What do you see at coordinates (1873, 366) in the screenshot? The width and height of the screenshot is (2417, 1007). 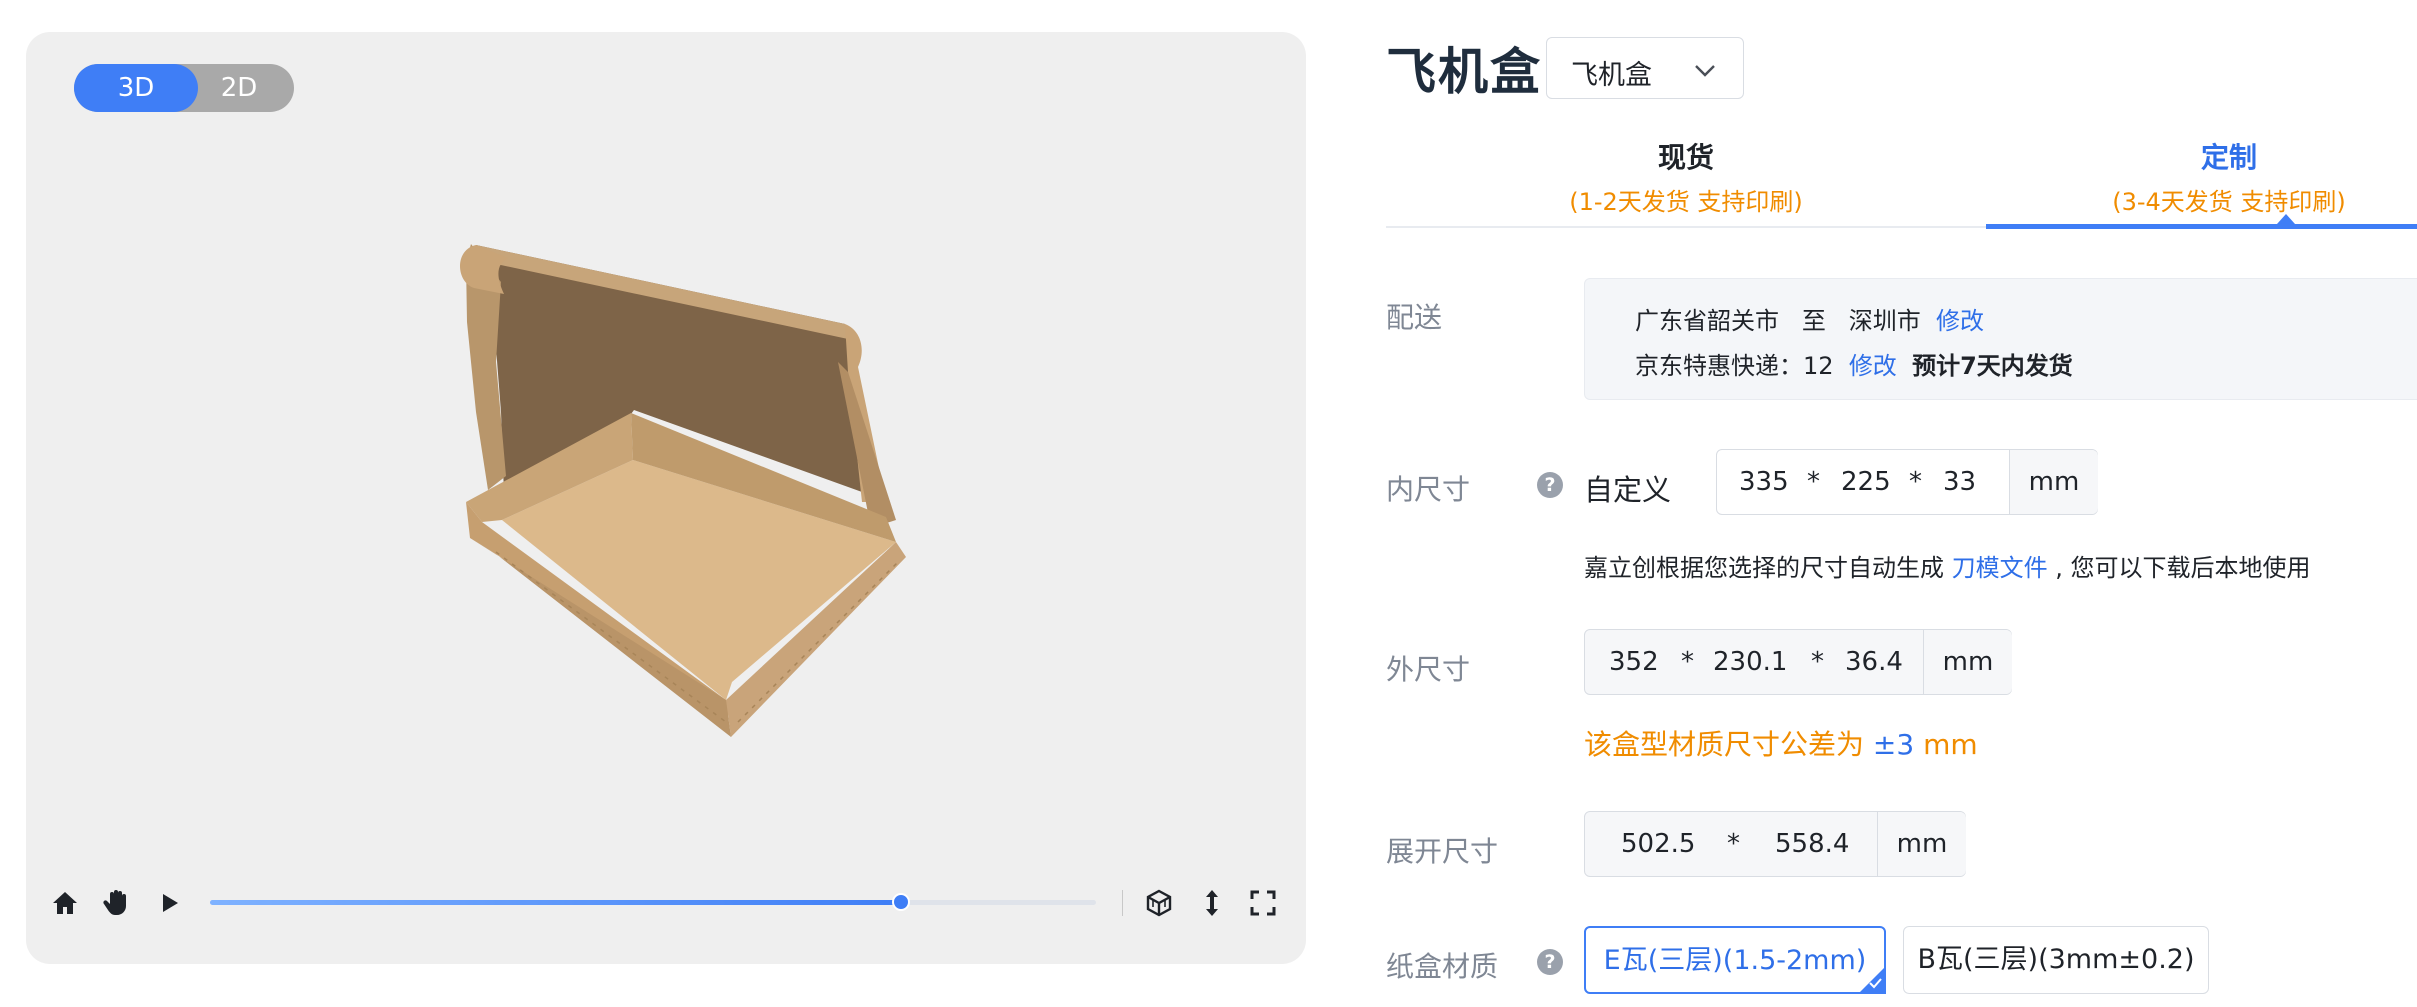 I see `change-courier-link: 修改` at bounding box center [1873, 366].